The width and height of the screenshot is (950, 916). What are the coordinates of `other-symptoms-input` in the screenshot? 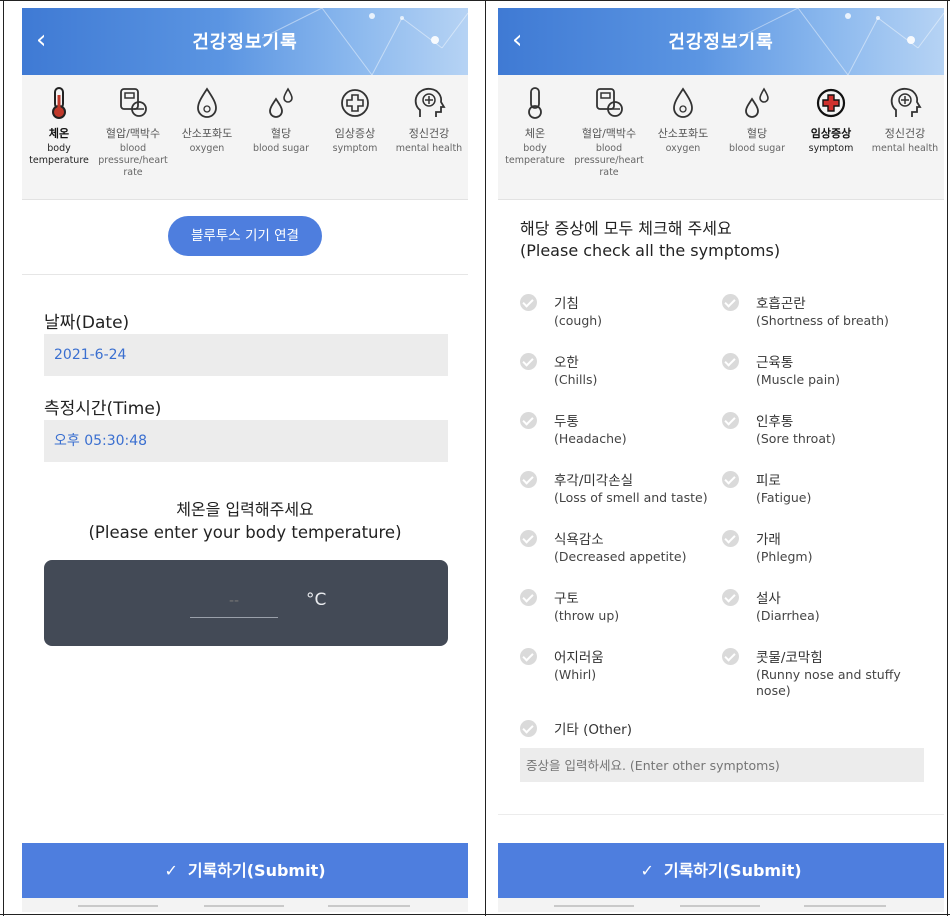 It's located at (722, 765).